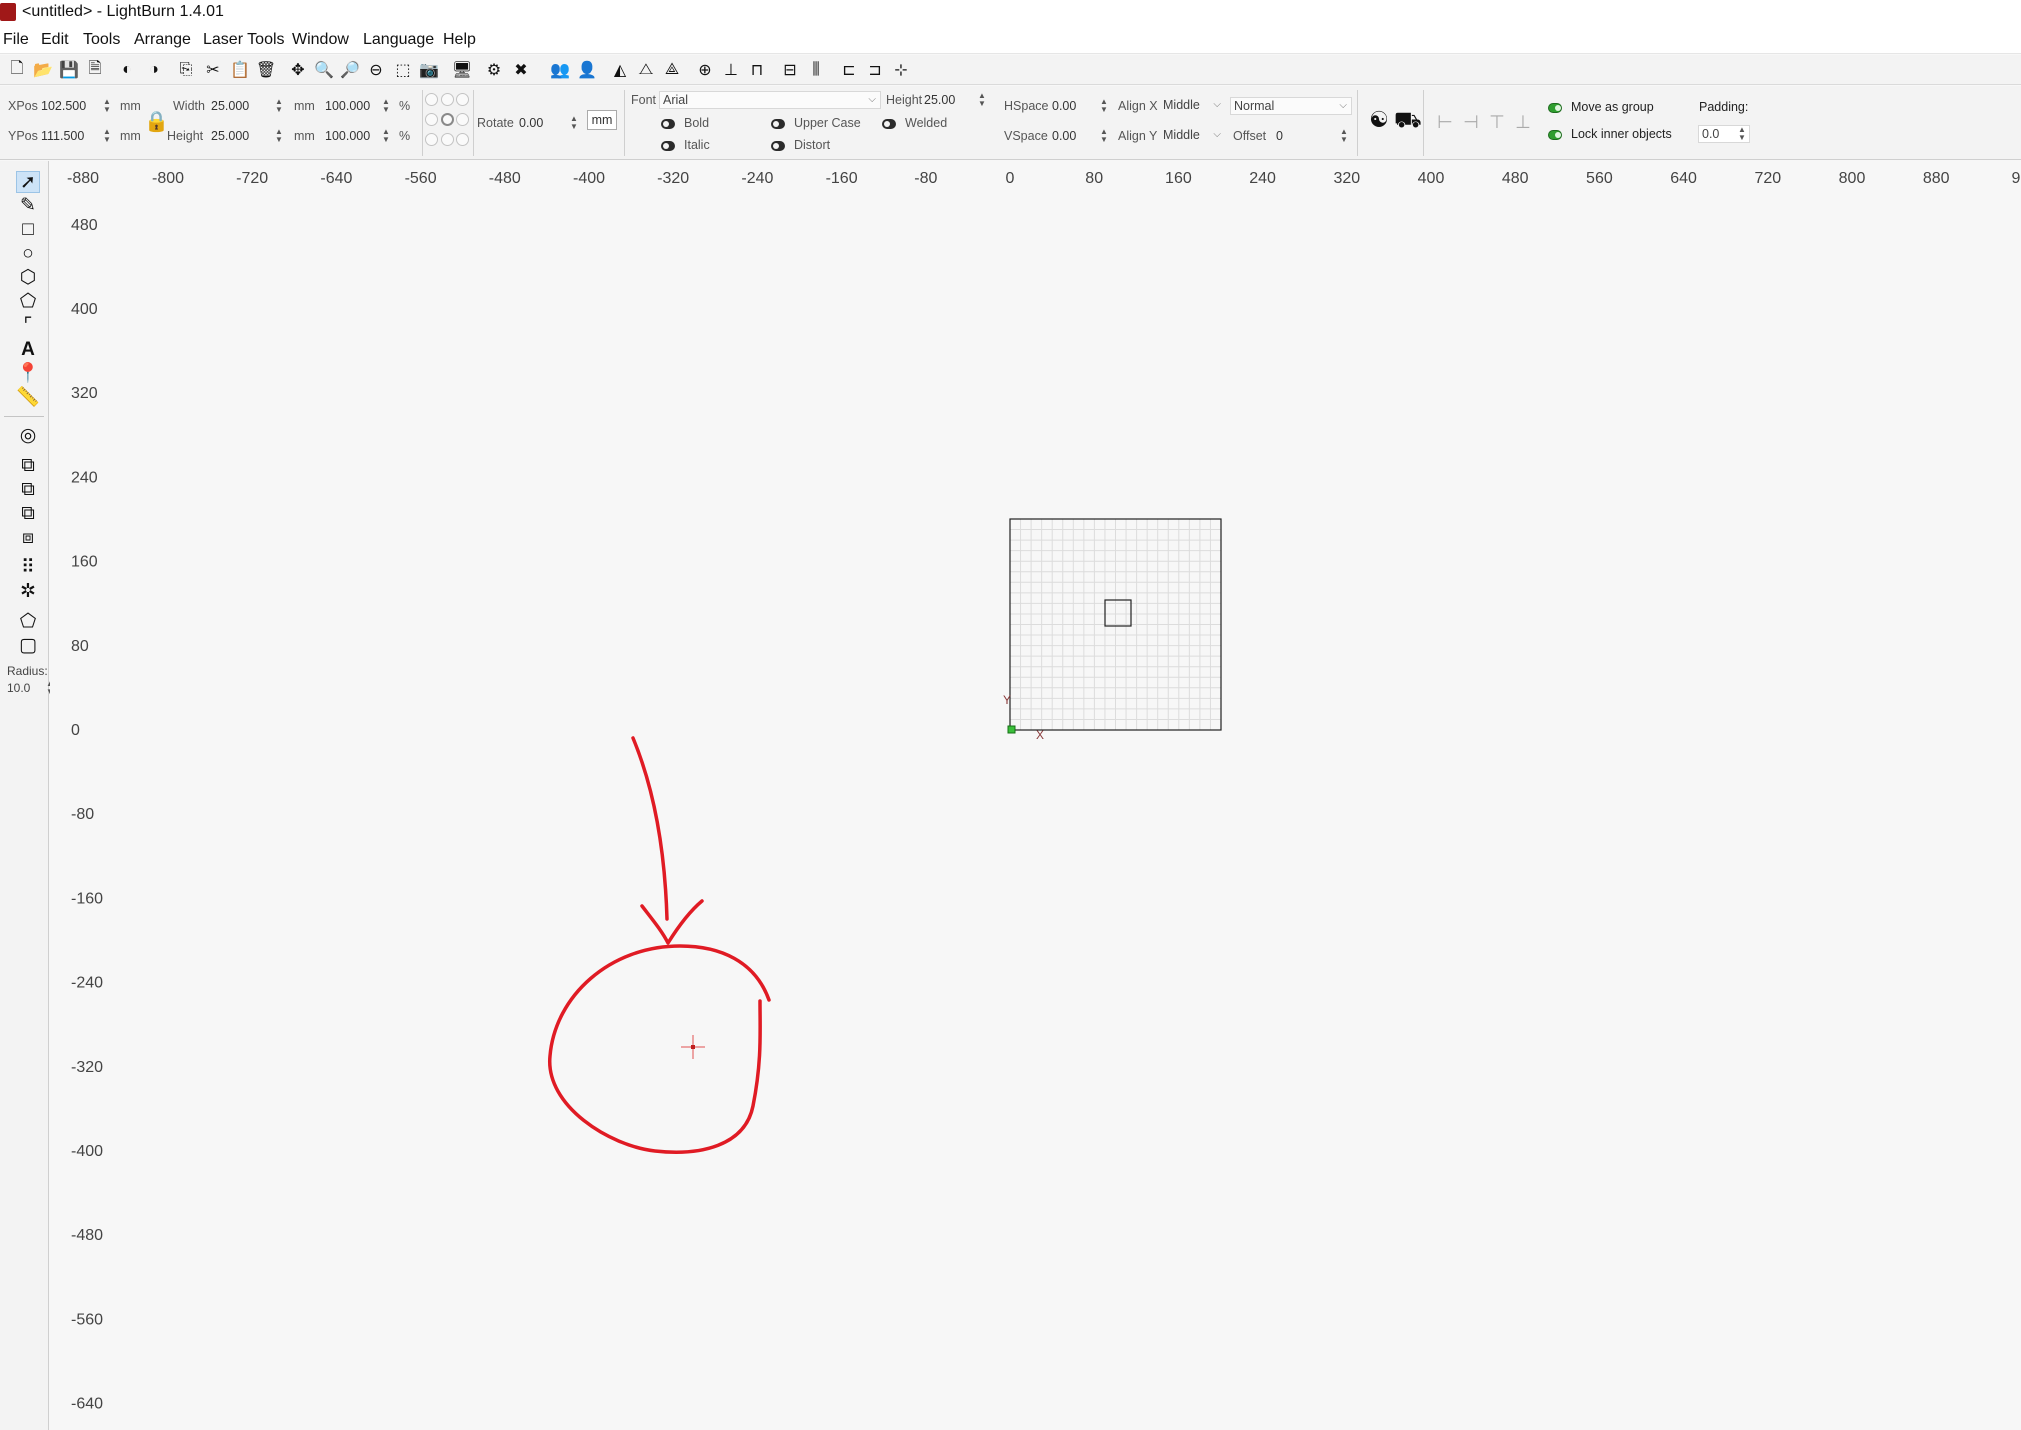  What do you see at coordinates (1742, 134) in the screenshot?
I see `padding-spinner: ▲ ▼` at bounding box center [1742, 134].